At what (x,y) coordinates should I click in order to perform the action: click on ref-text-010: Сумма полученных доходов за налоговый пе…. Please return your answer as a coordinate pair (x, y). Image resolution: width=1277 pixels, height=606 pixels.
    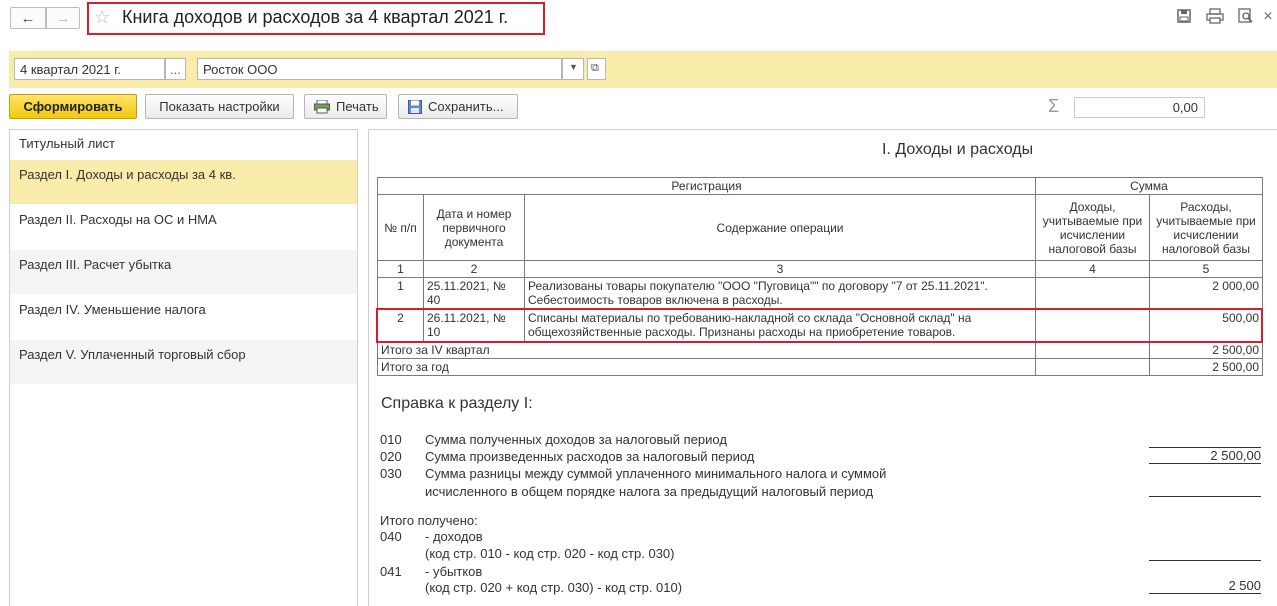
    Looking at the image, I should click on (576, 439).